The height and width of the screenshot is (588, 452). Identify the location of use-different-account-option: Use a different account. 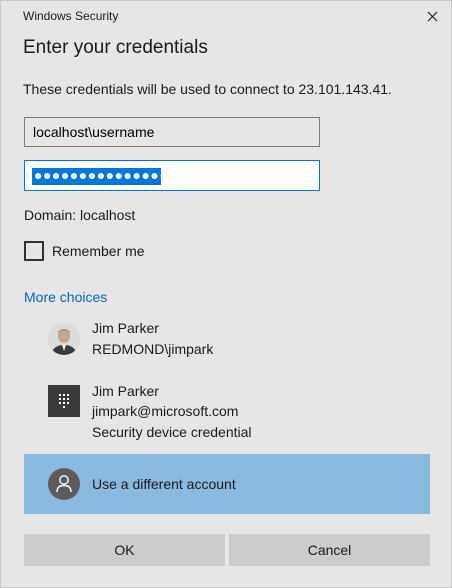
(227, 484).